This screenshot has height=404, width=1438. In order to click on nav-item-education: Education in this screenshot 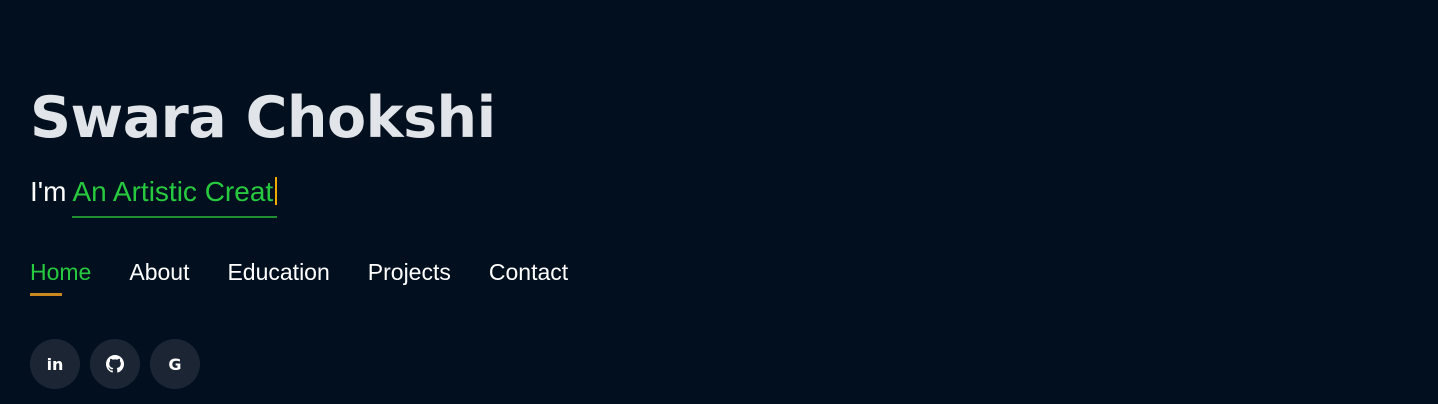, I will do `click(278, 275)`.